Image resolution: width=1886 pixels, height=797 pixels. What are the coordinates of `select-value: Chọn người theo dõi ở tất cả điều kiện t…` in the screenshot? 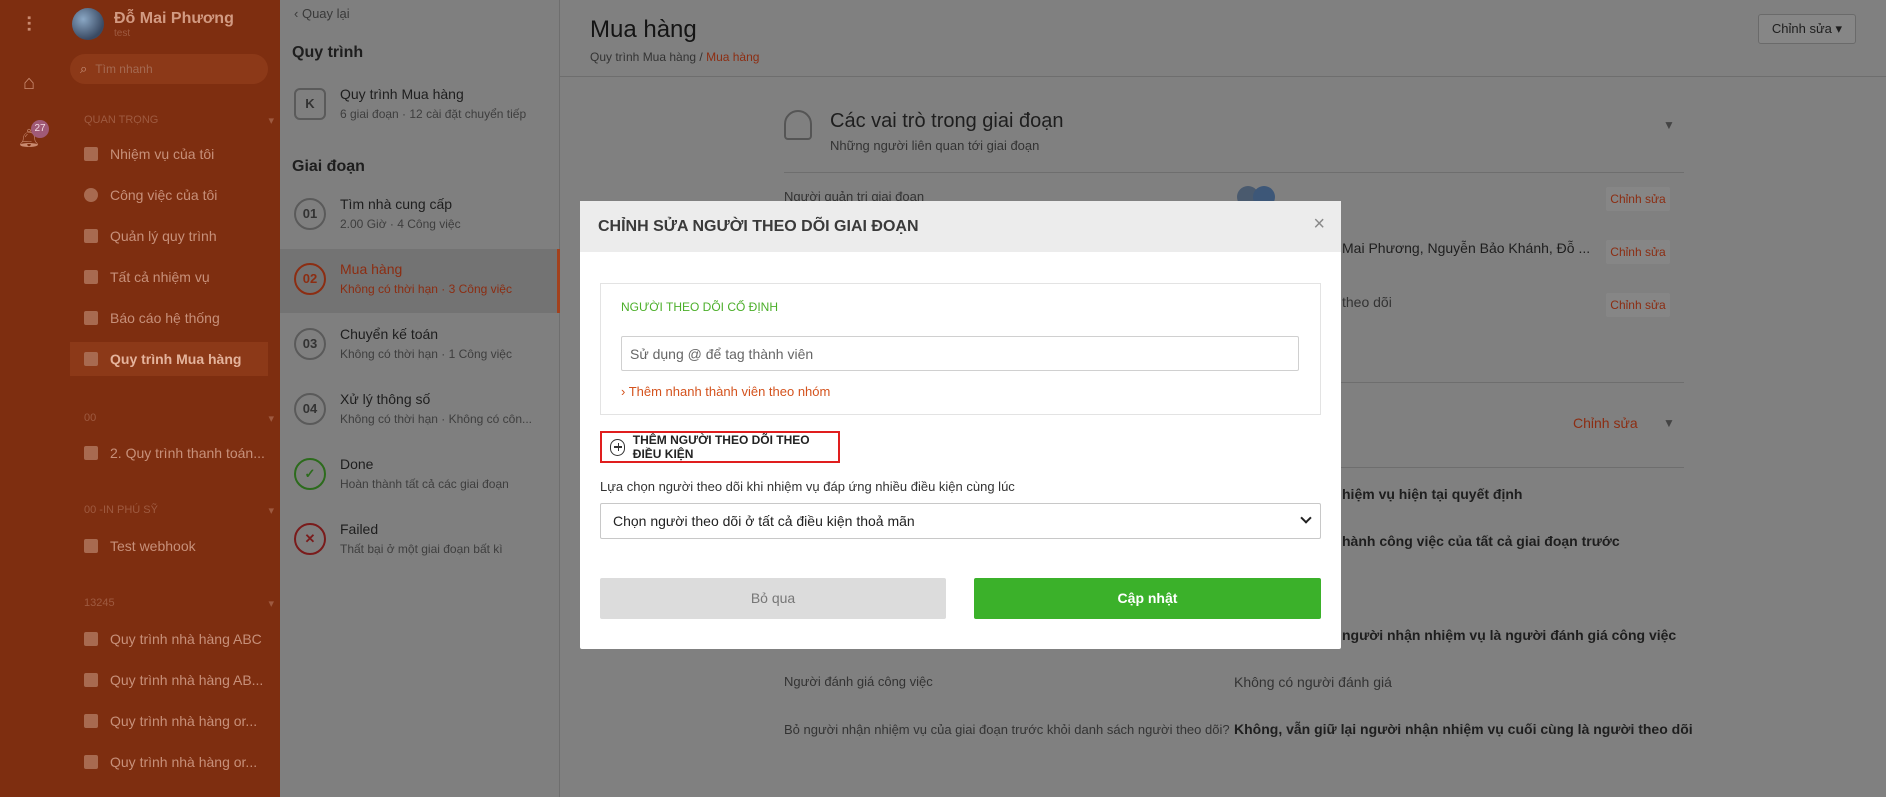 It's located at (764, 521).